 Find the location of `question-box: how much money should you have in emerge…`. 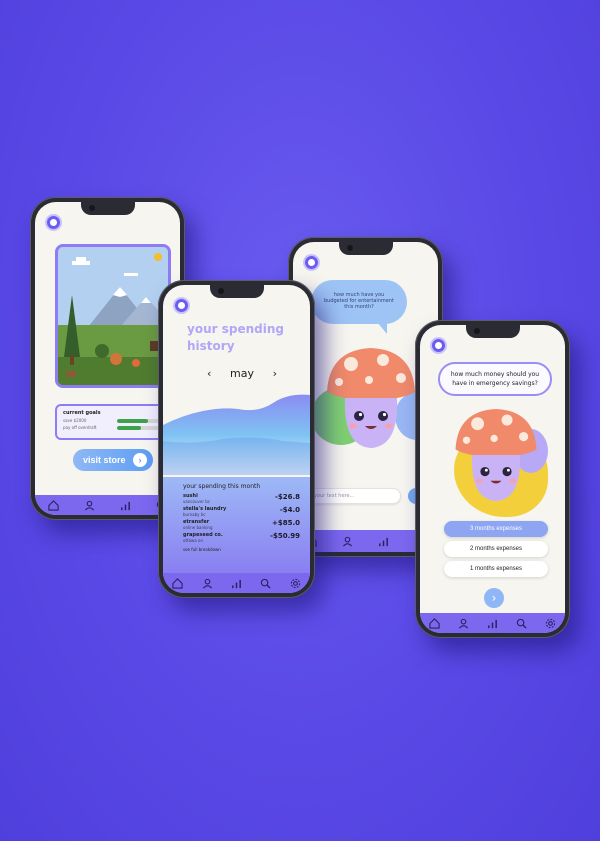

question-box: how much money should you have in emerge… is located at coordinates (495, 379).